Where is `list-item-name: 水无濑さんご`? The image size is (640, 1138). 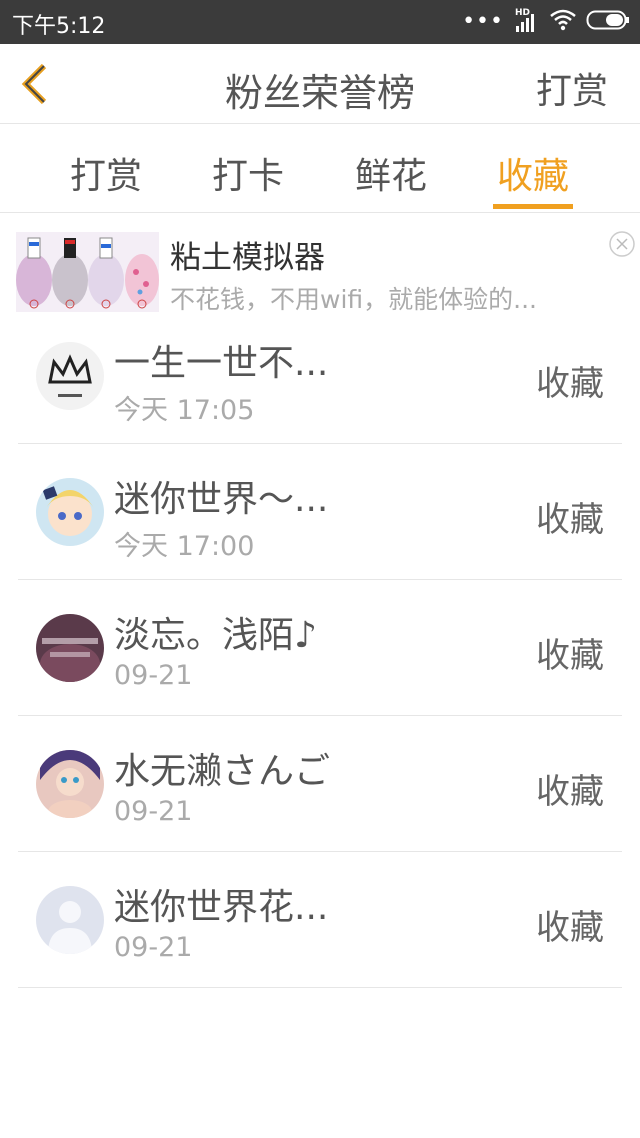
list-item-name: 水无濑さんご is located at coordinates (222, 771).